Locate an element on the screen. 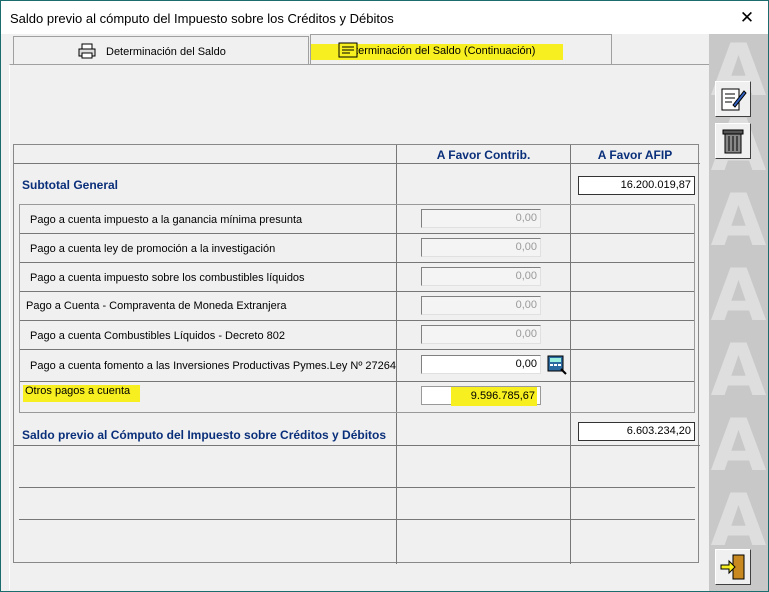 This screenshot has width=769, height=592. field-ganancia-minima: 0,00 is located at coordinates (481, 218).